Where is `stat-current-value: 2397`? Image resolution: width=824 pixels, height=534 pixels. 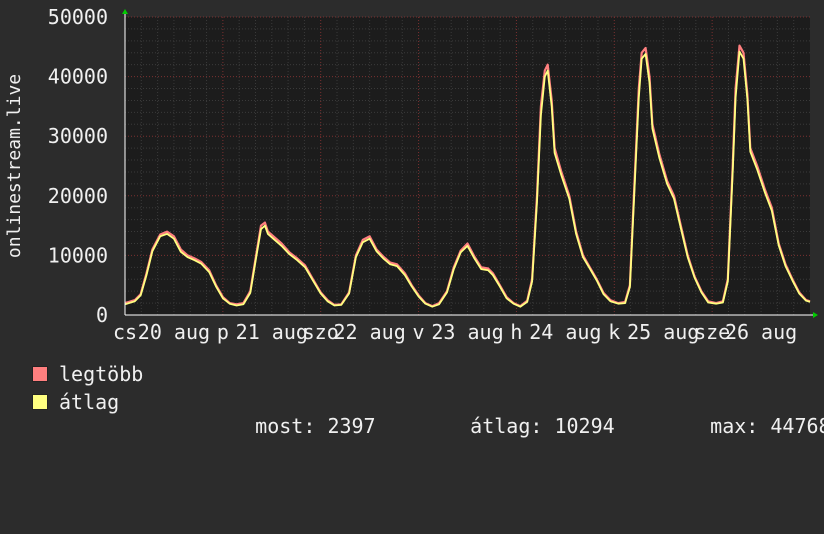
stat-current-value: 2397 is located at coordinates (351, 426).